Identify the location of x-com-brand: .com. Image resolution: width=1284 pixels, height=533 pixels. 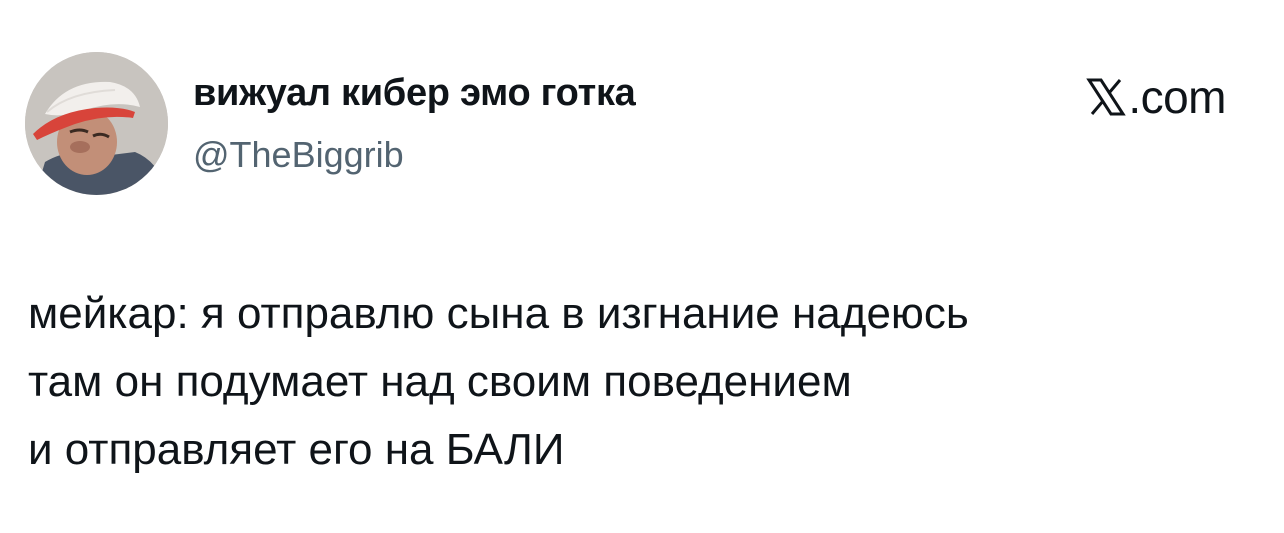
(1156, 97).